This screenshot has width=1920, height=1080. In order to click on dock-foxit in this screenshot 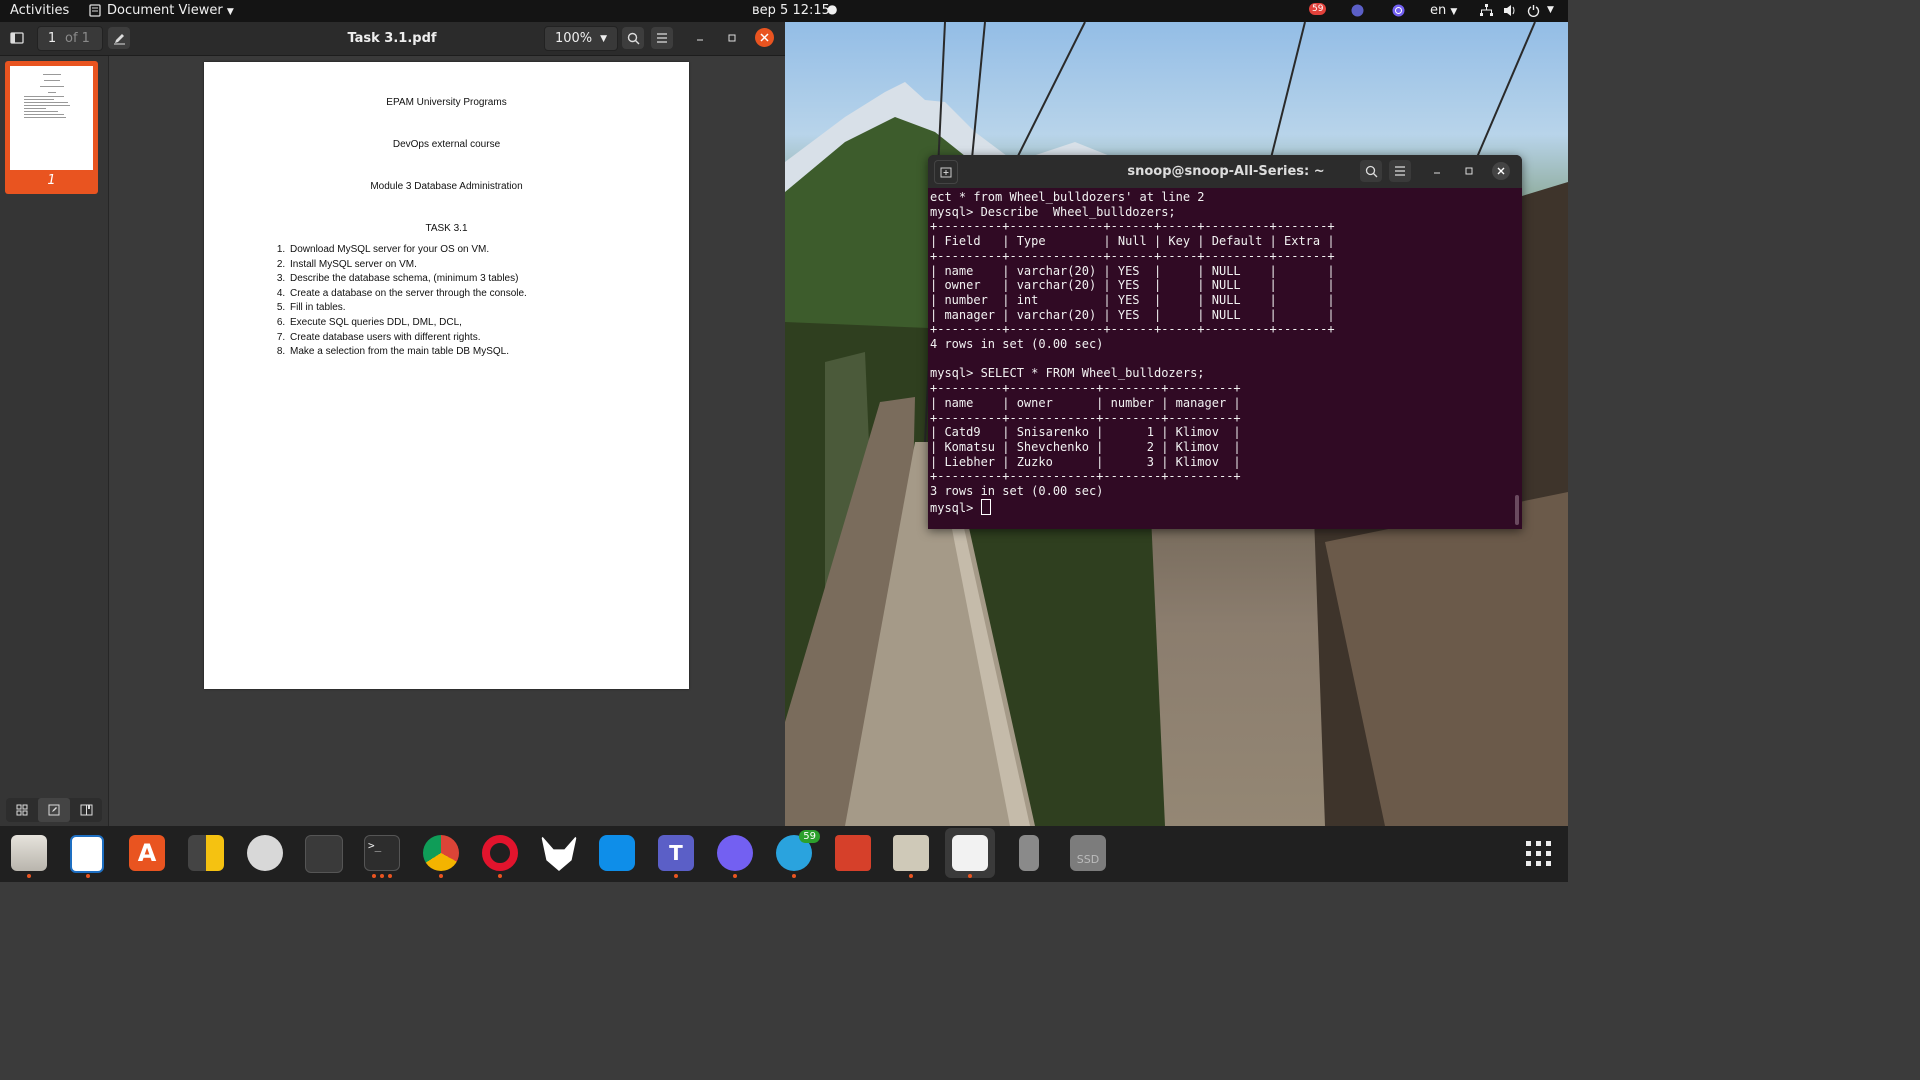, I will do `click(559, 853)`.